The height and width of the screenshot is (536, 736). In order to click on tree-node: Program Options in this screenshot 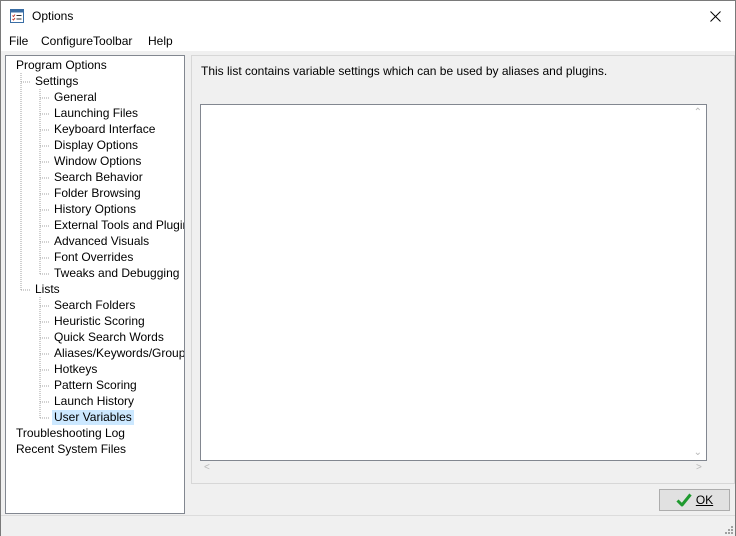, I will do `click(61, 65)`.